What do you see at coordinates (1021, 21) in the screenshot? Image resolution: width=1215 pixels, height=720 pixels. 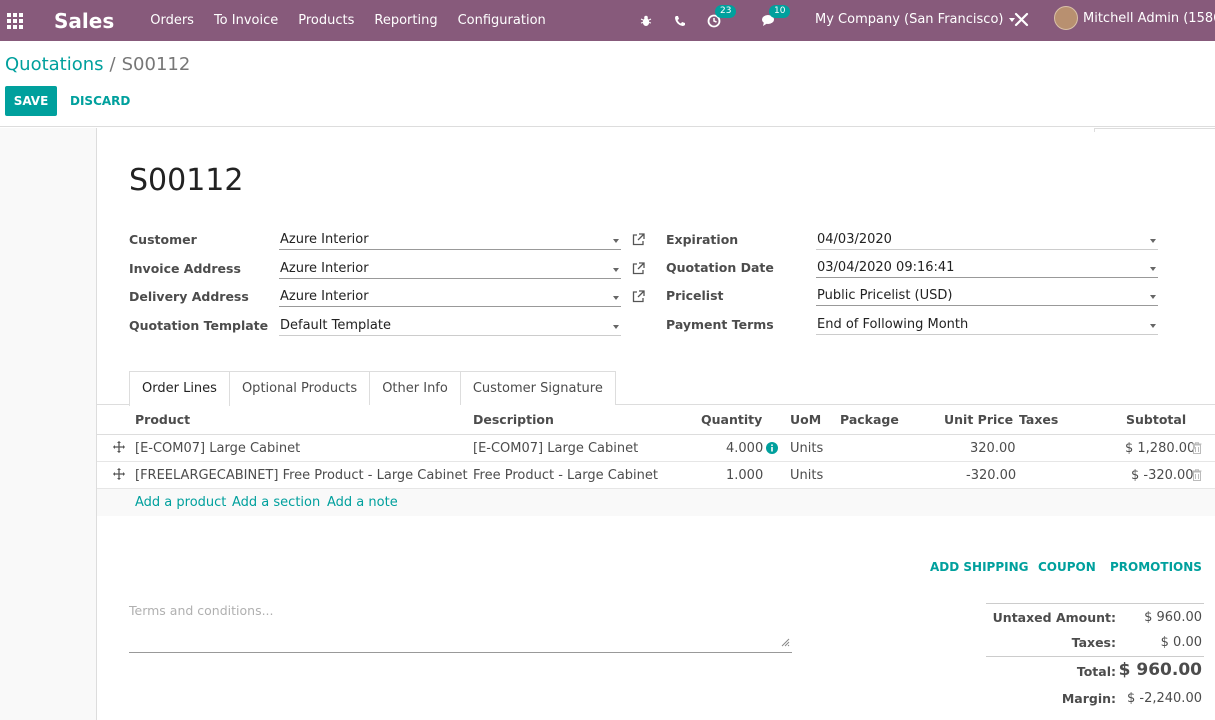 I see `tools-icon` at bounding box center [1021, 21].